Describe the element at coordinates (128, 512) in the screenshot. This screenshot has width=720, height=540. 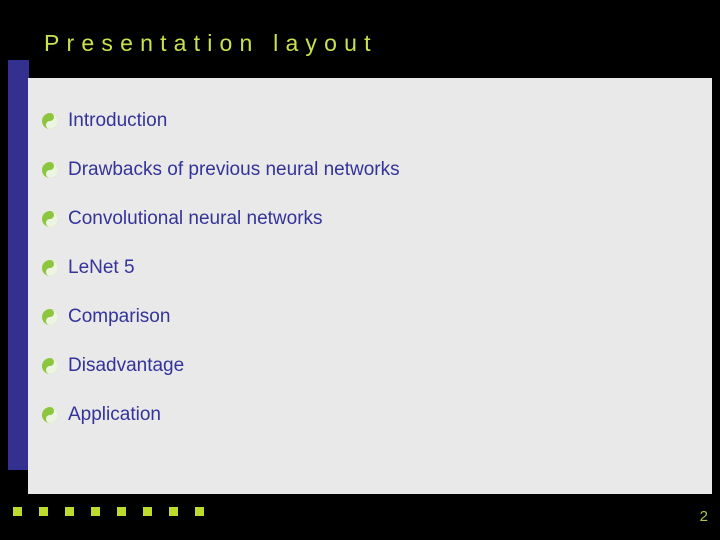
I see `decorative-square-strip` at that location.